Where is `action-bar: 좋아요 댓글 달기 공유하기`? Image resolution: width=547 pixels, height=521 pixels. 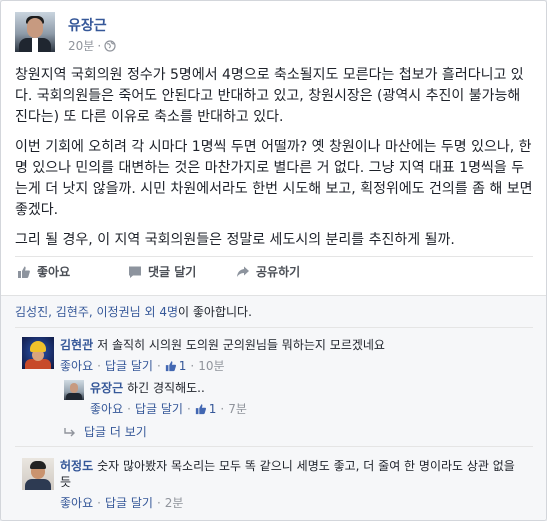 action-bar: 좋아요 댓글 달기 공유하기 is located at coordinates (274, 275).